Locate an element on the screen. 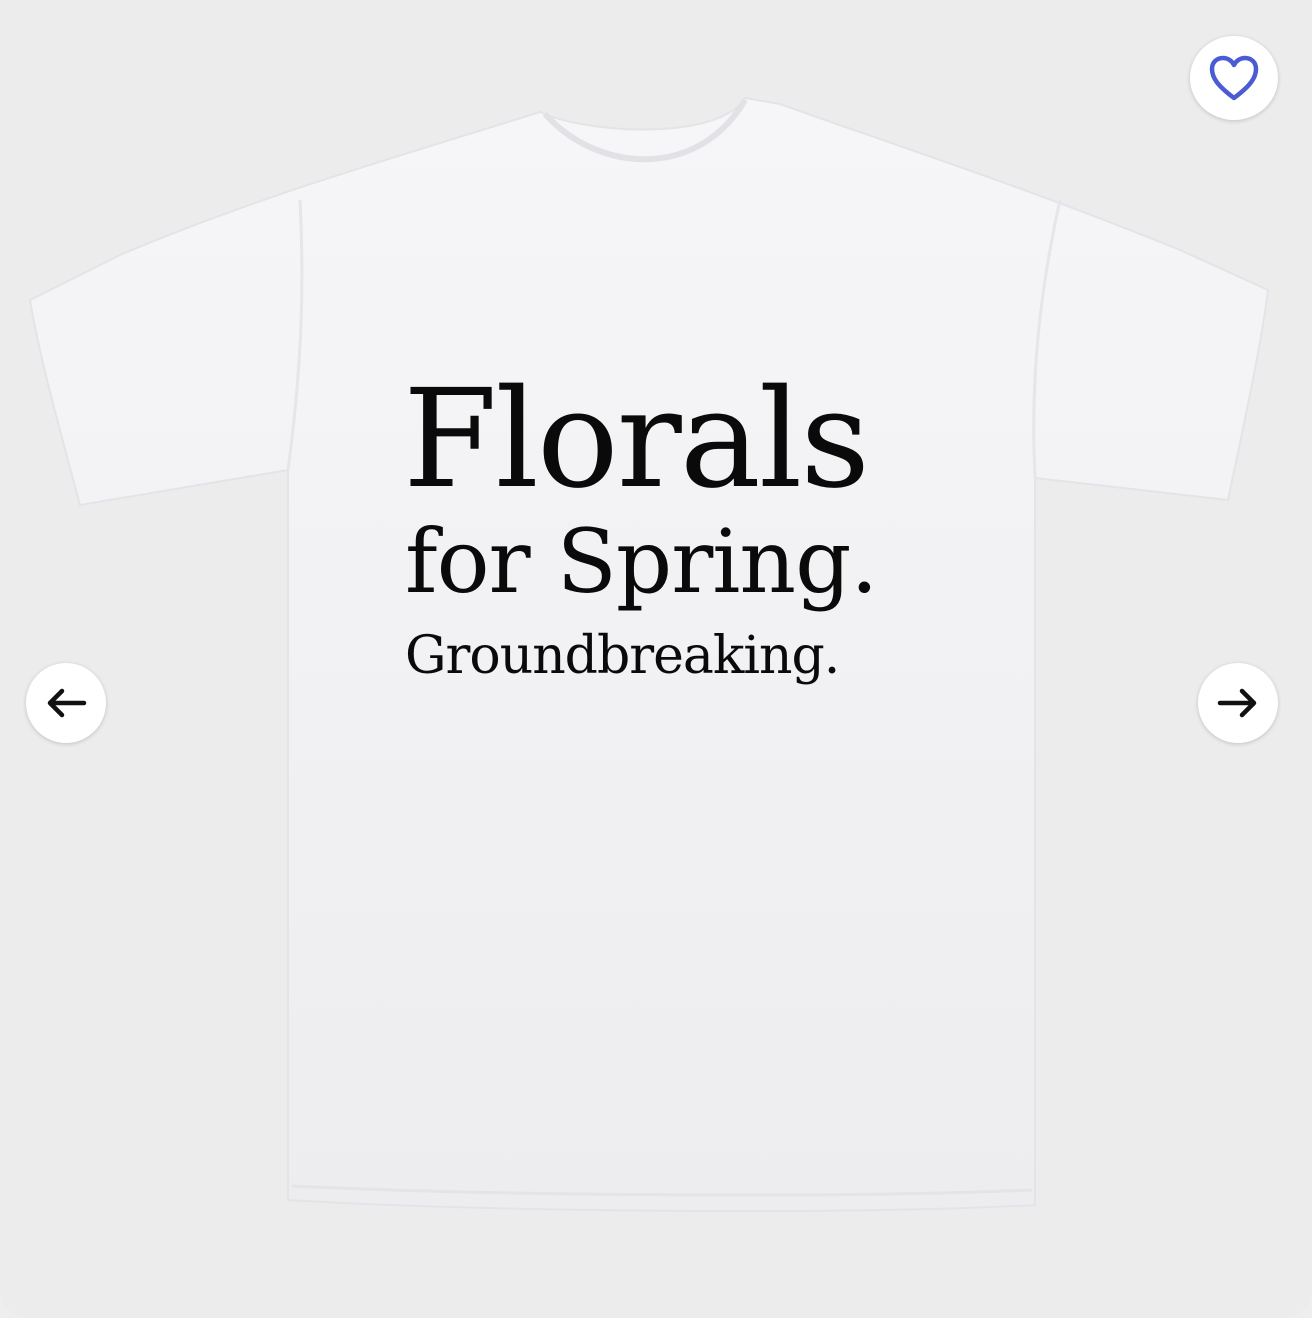 The width and height of the screenshot is (1312, 1318). arrow-left-icon is located at coordinates (67, 703).